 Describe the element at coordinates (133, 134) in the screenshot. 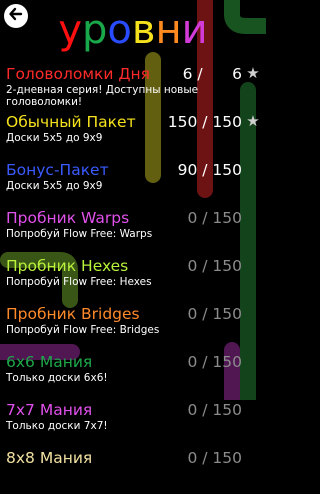

I see `level-pack-item: Обычный Пакет 150 / 150 ★ Доски 5x5 до 9x9` at that location.